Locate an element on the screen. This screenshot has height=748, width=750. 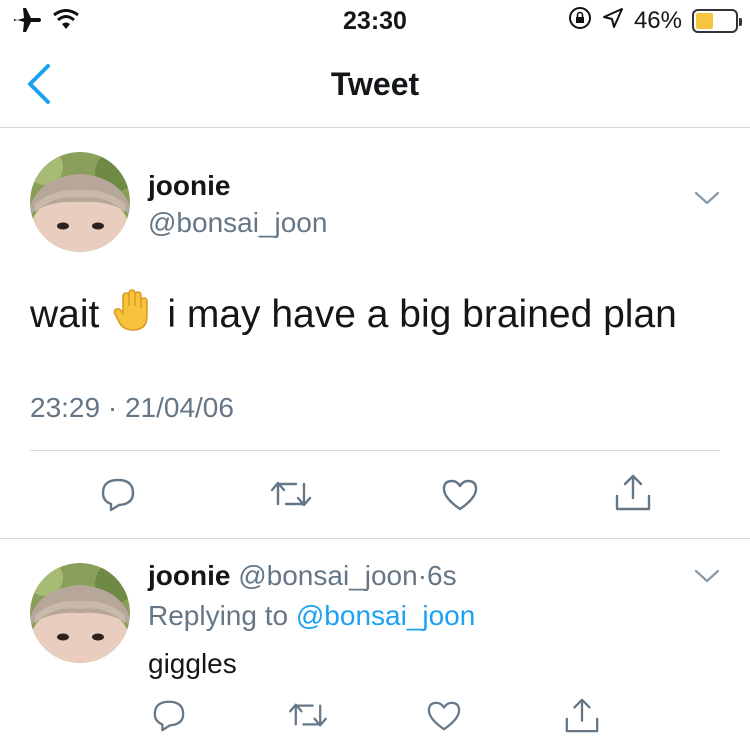
status-right: 46% is located at coordinates (655, 20).